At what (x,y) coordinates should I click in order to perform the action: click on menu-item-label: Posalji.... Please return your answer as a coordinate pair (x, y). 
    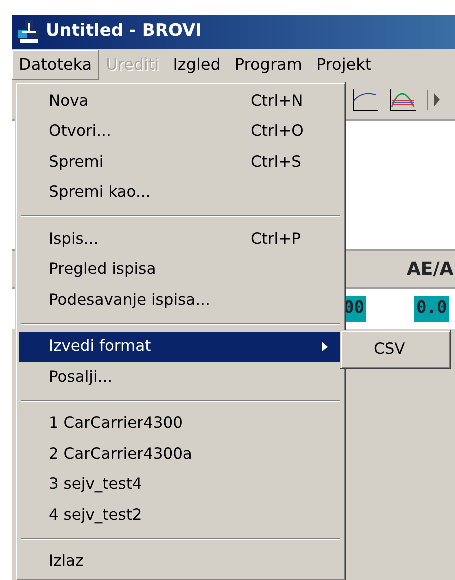
    Looking at the image, I should click on (81, 377).